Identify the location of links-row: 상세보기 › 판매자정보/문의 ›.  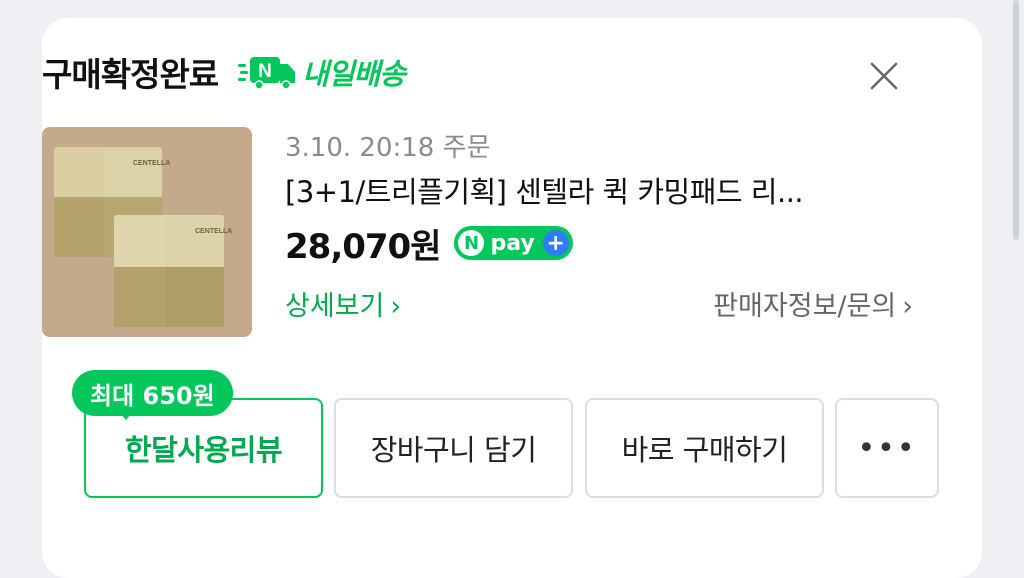
(599, 304).